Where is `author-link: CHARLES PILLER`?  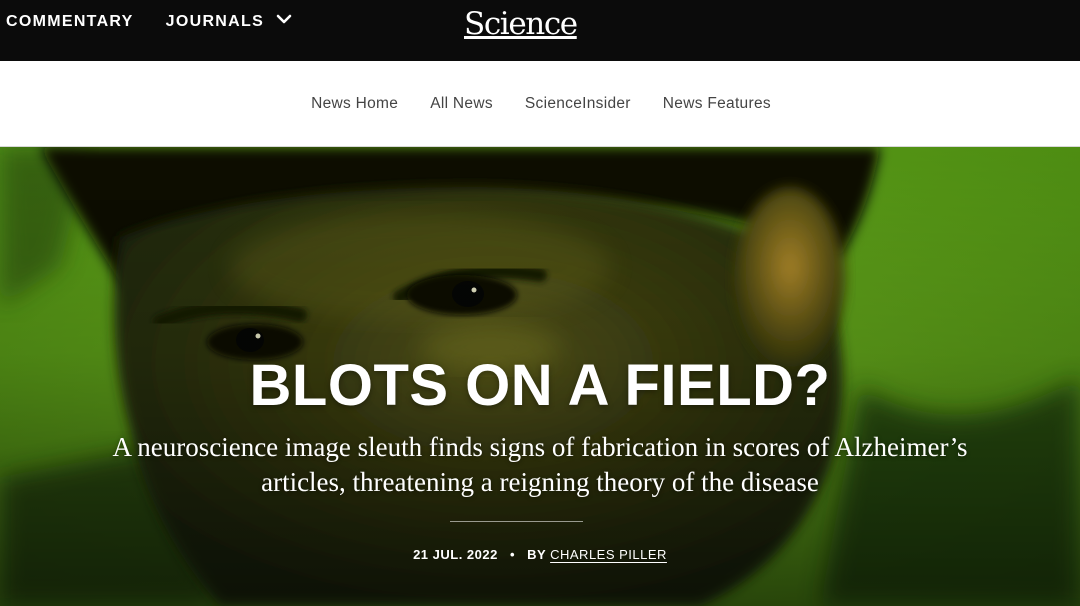 author-link: CHARLES PILLER is located at coordinates (608, 554).